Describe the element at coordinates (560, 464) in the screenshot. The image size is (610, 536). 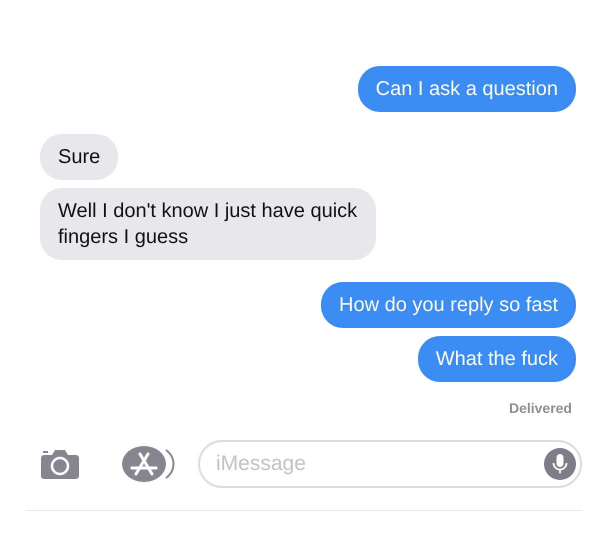
I see `microphone-icon` at that location.